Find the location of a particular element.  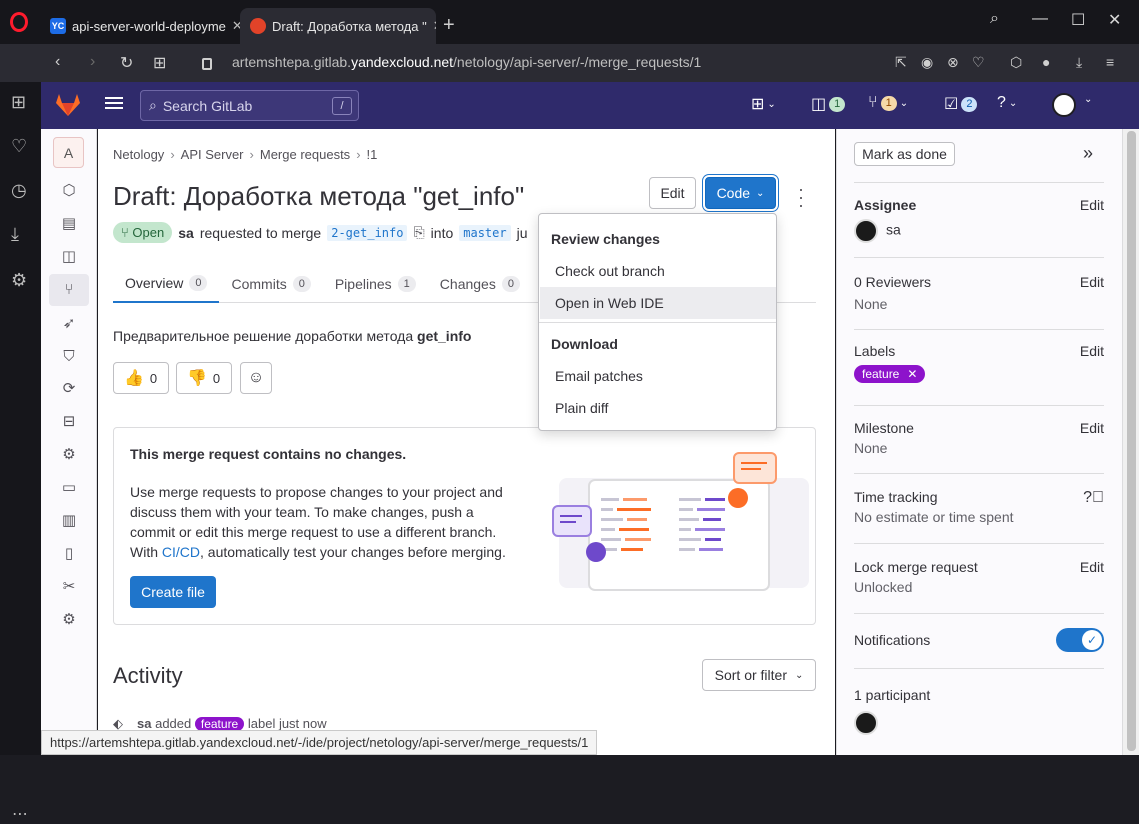

notifications-toggle is located at coordinates (1080, 640).